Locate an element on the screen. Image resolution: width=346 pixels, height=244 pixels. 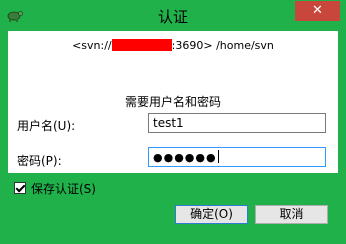
save-auth-label: 保存认证(S) is located at coordinates (63, 188).